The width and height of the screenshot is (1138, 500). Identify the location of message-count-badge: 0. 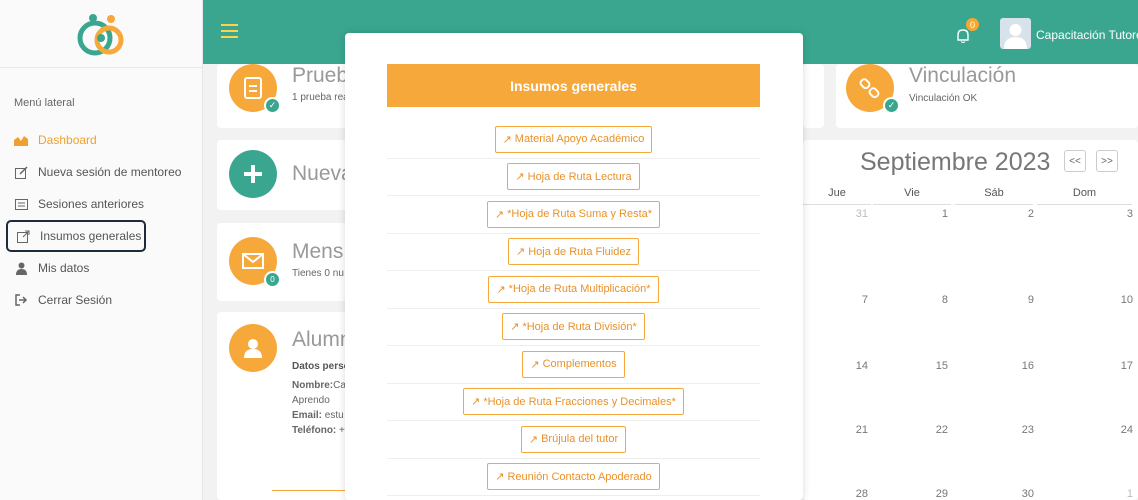
(272, 279).